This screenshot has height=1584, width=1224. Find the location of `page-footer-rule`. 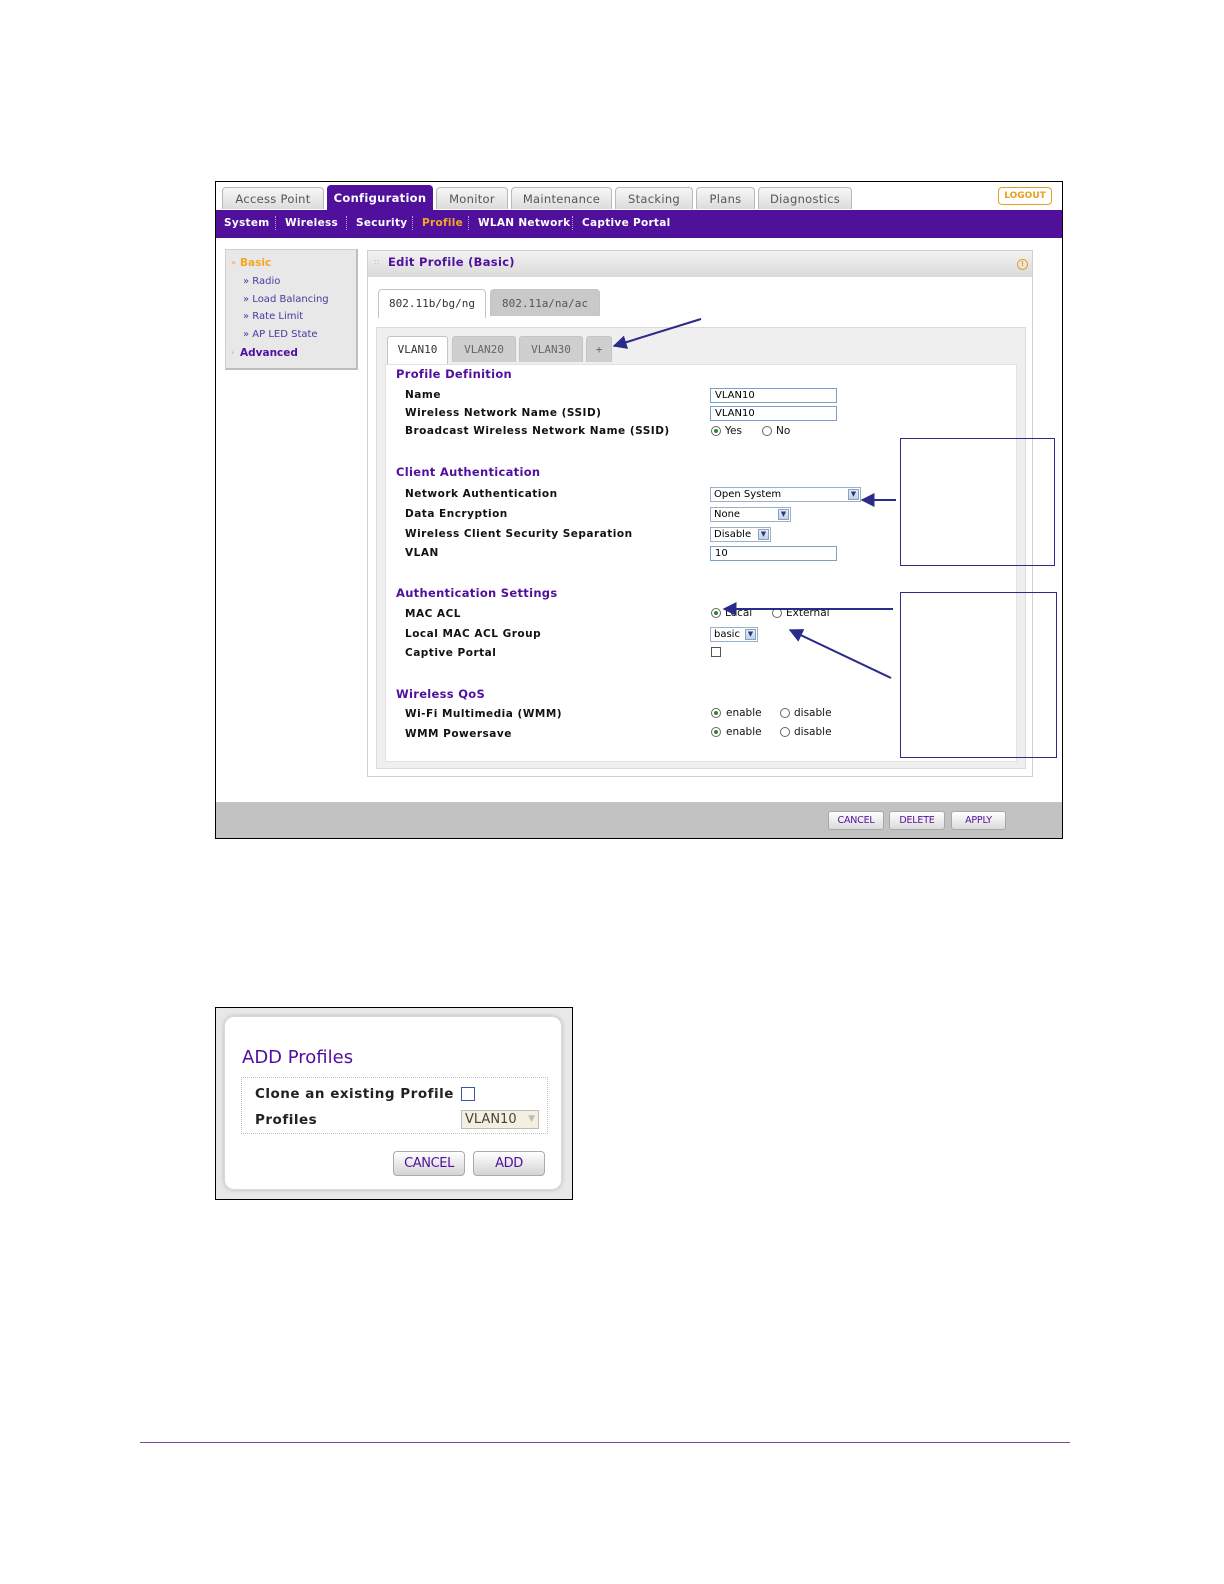

page-footer-rule is located at coordinates (605, 1442).